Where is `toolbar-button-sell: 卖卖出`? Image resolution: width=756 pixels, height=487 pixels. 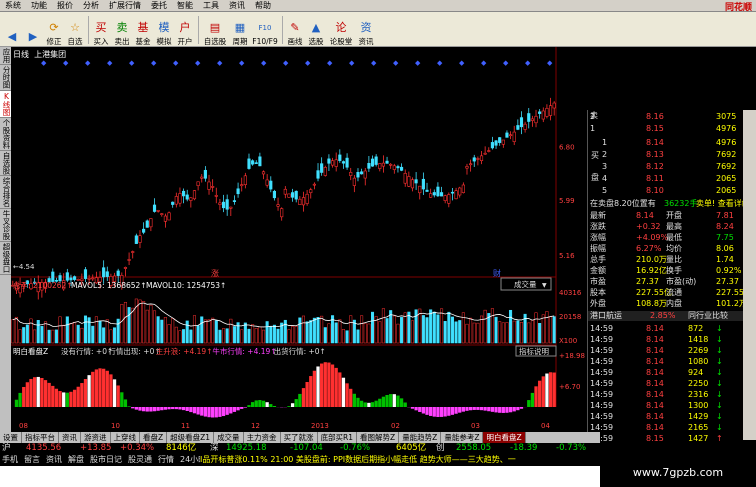 toolbar-button-sell: 卖卖出 is located at coordinates (122, 29).